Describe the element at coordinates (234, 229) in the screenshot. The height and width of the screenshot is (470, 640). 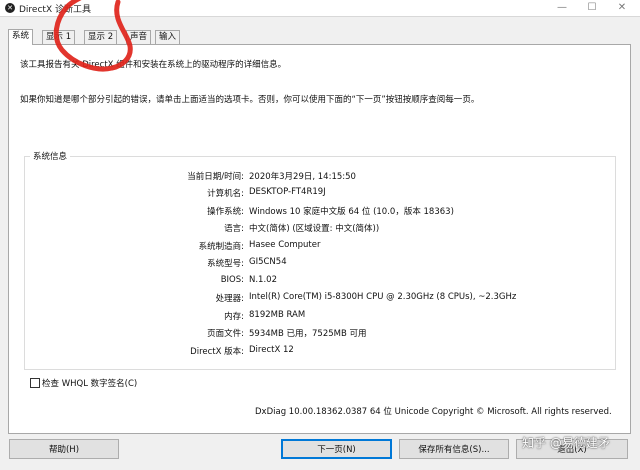
I see `info-label: 语言:` at that location.